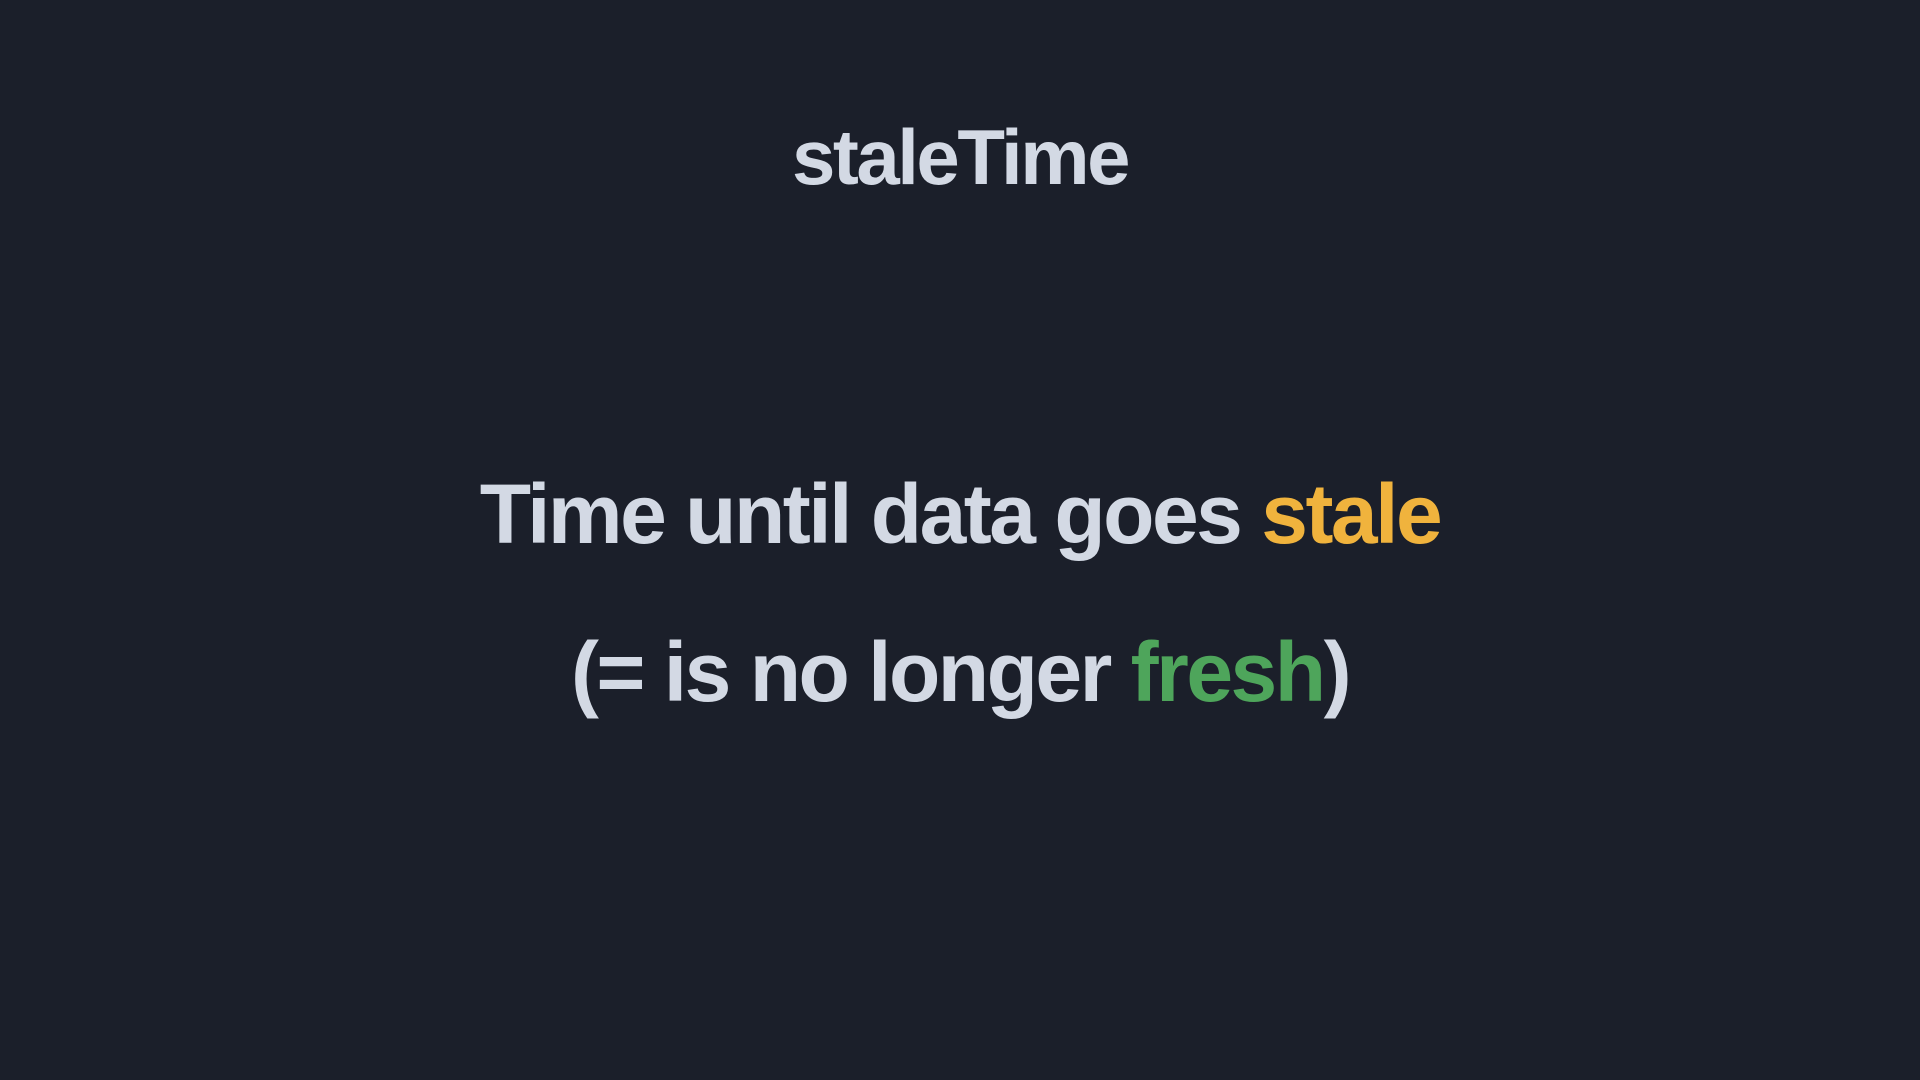 Image resolution: width=1920 pixels, height=1080 pixels. What do you see at coordinates (1228, 672) in the screenshot?
I see `fresh-highlight: fresh` at bounding box center [1228, 672].